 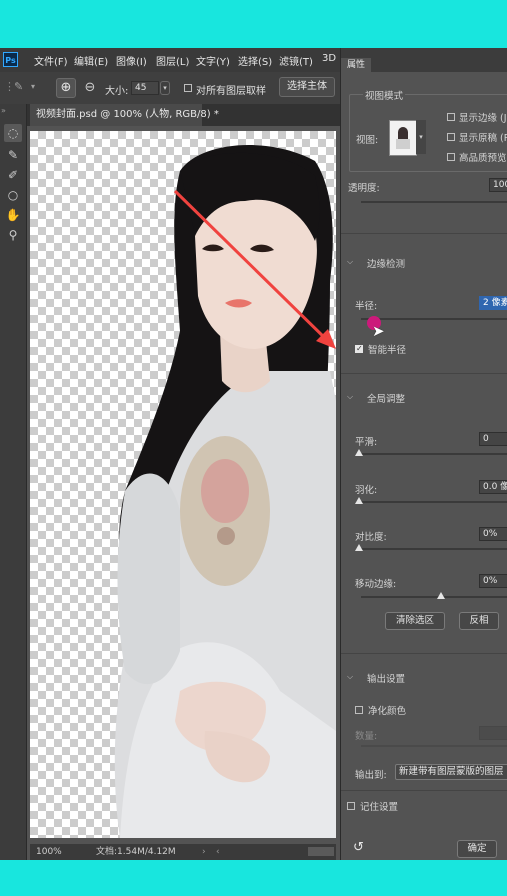 What do you see at coordinates (386, 399) in the screenshot?
I see `global-refine-title: 全局调整` at bounding box center [386, 399].